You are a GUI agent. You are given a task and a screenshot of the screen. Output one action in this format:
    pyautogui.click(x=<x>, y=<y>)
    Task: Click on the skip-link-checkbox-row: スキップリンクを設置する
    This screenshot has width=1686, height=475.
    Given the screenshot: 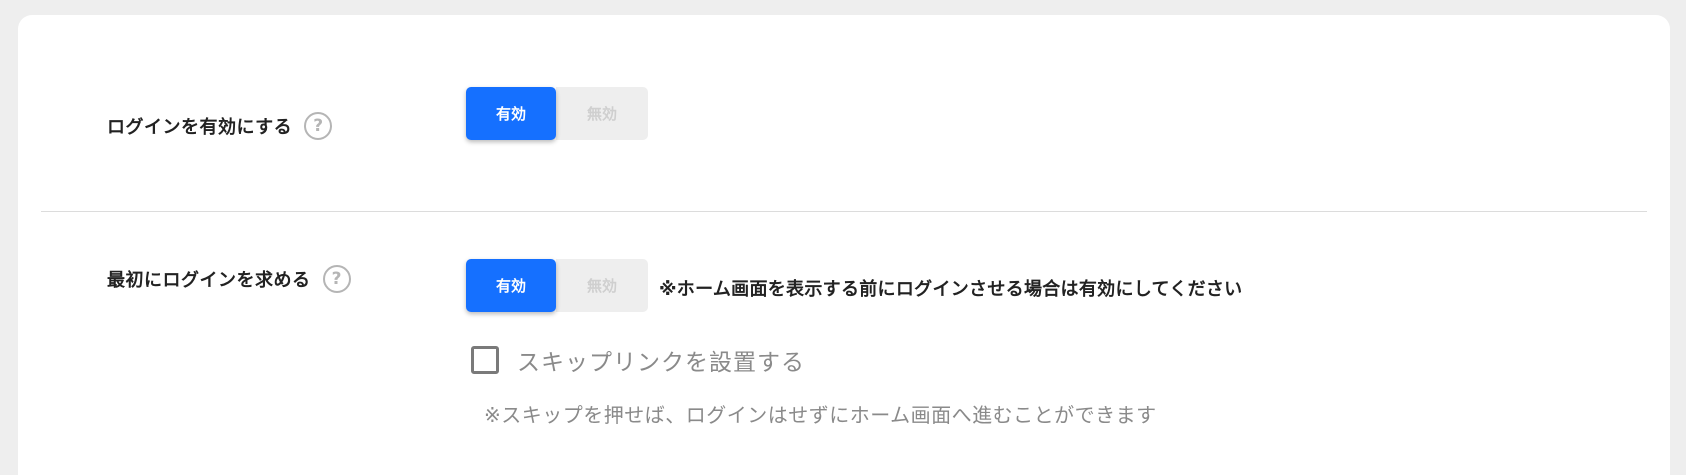 What is the action you would take?
    pyautogui.click(x=638, y=360)
    